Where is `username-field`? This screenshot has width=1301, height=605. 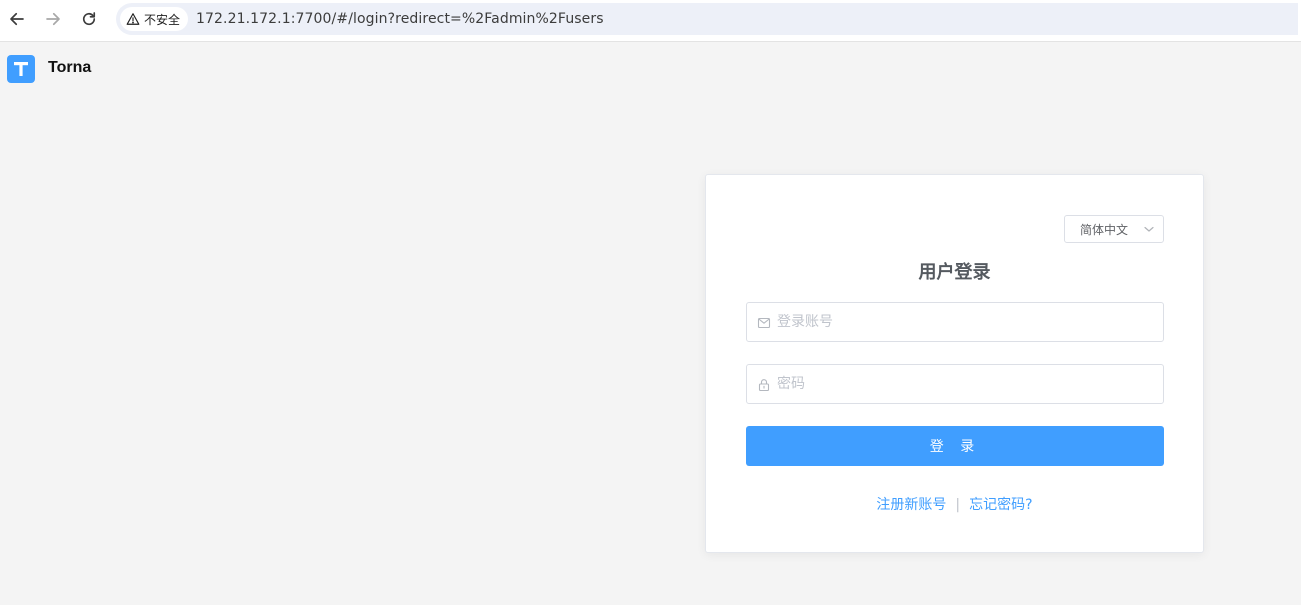
username-field is located at coordinates (955, 322).